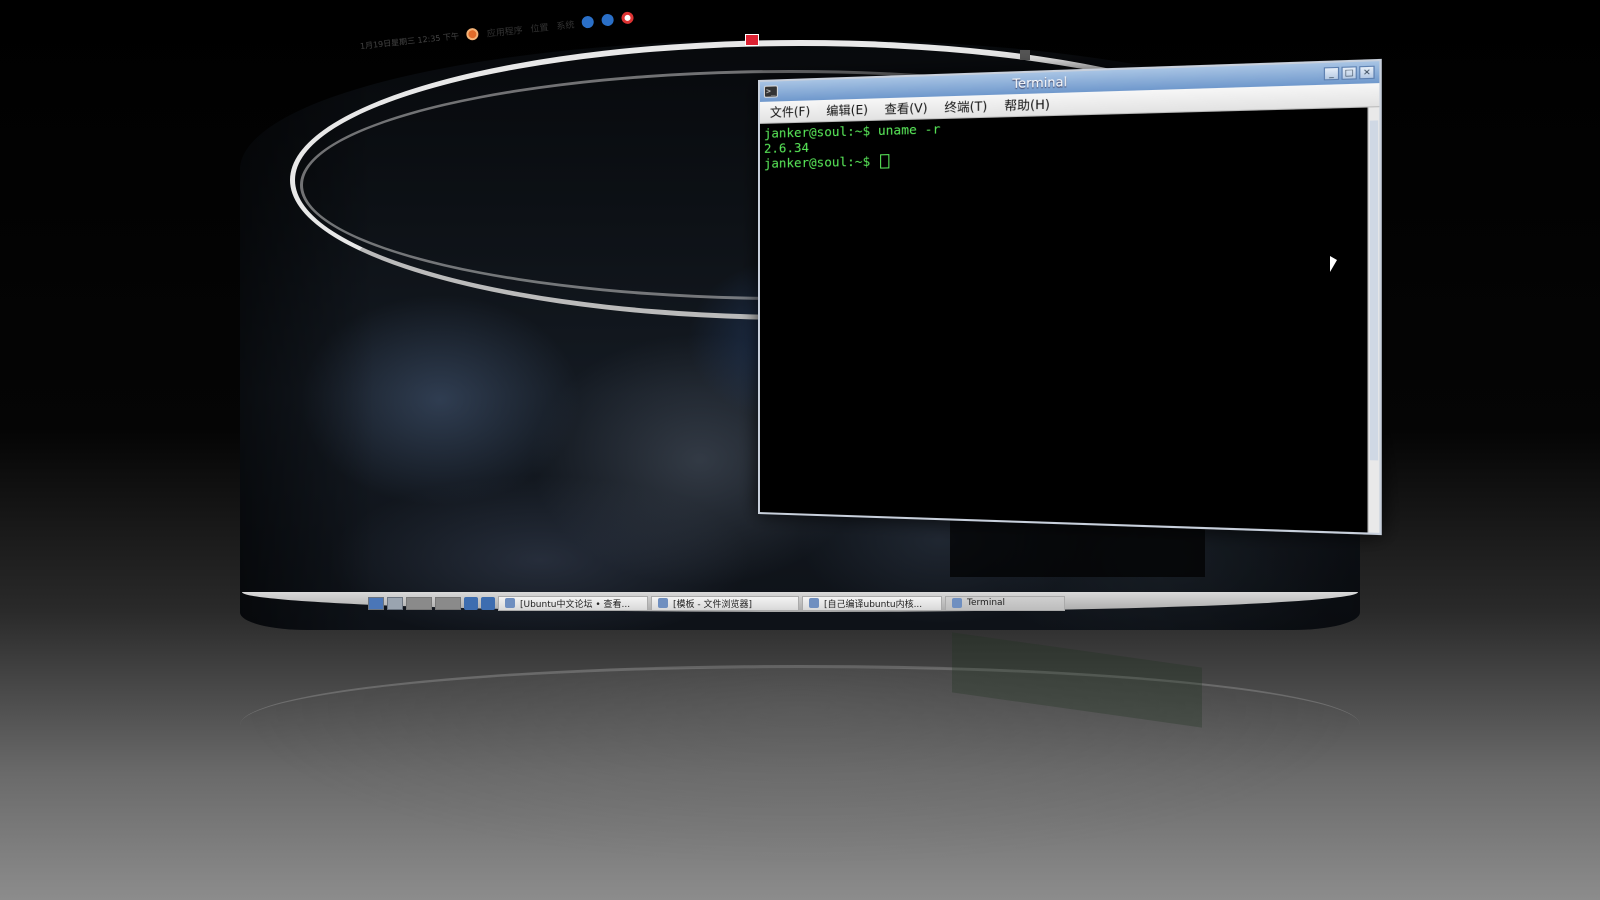 This screenshot has width=1600, height=900. Describe the element at coordinates (504, 30) in the screenshot. I see `menu-applications: 应用程序` at that location.